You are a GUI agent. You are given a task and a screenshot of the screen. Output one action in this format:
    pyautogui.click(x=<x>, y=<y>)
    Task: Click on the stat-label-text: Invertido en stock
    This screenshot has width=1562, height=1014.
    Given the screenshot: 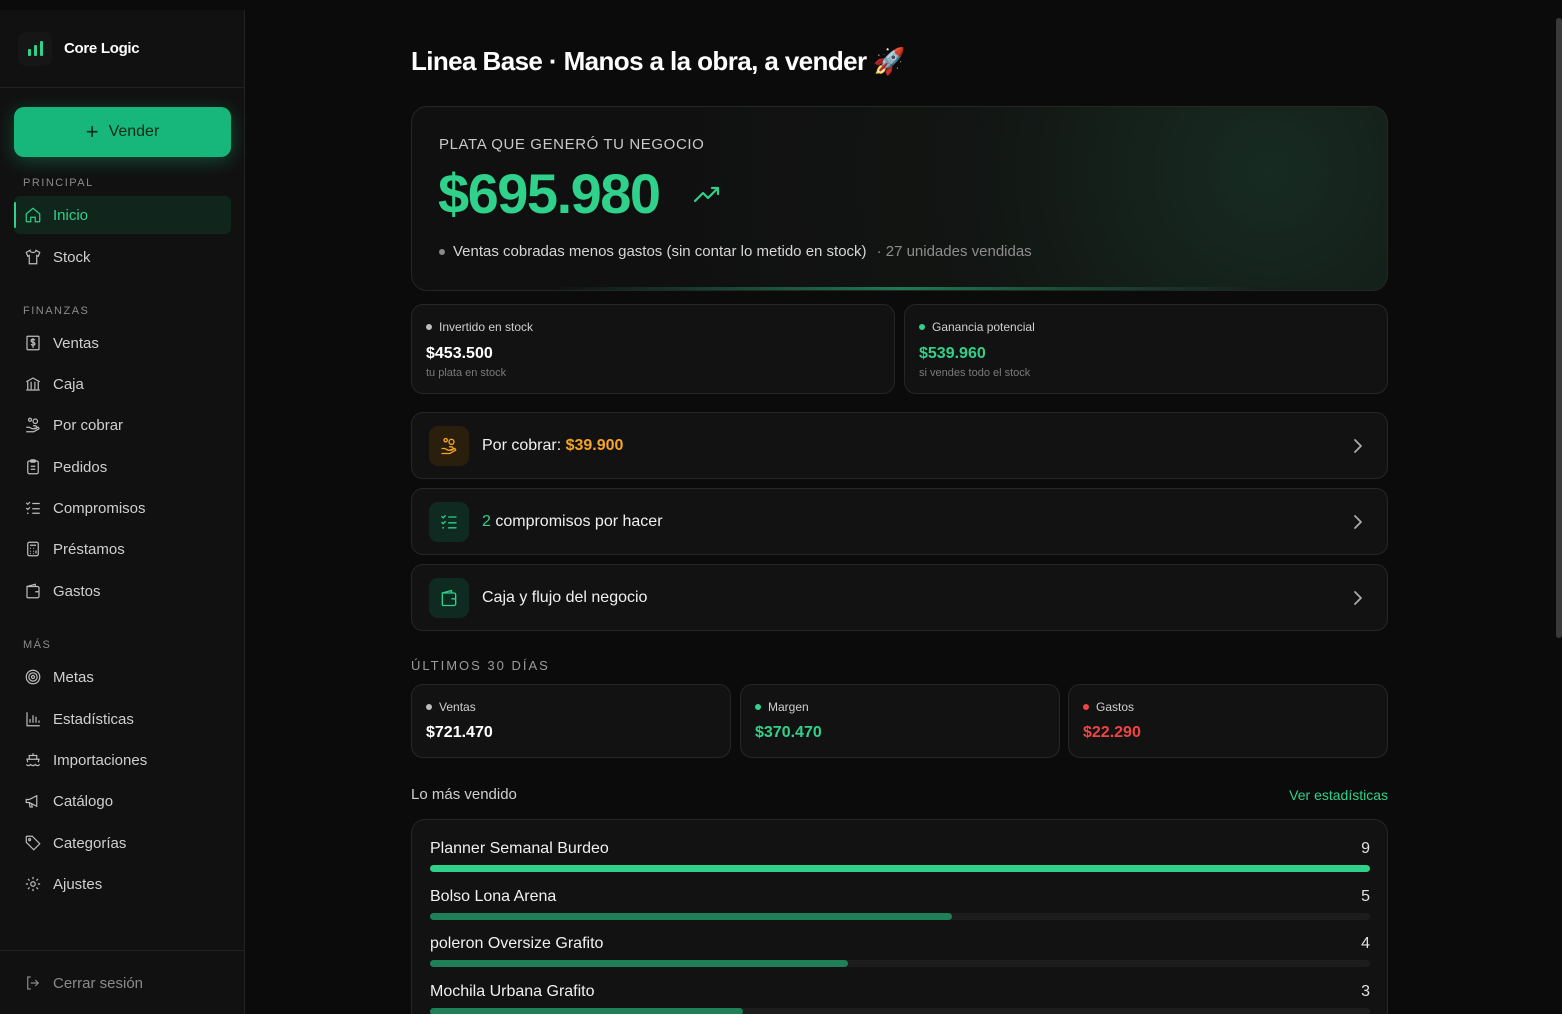 What is the action you would take?
    pyautogui.click(x=486, y=327)
    